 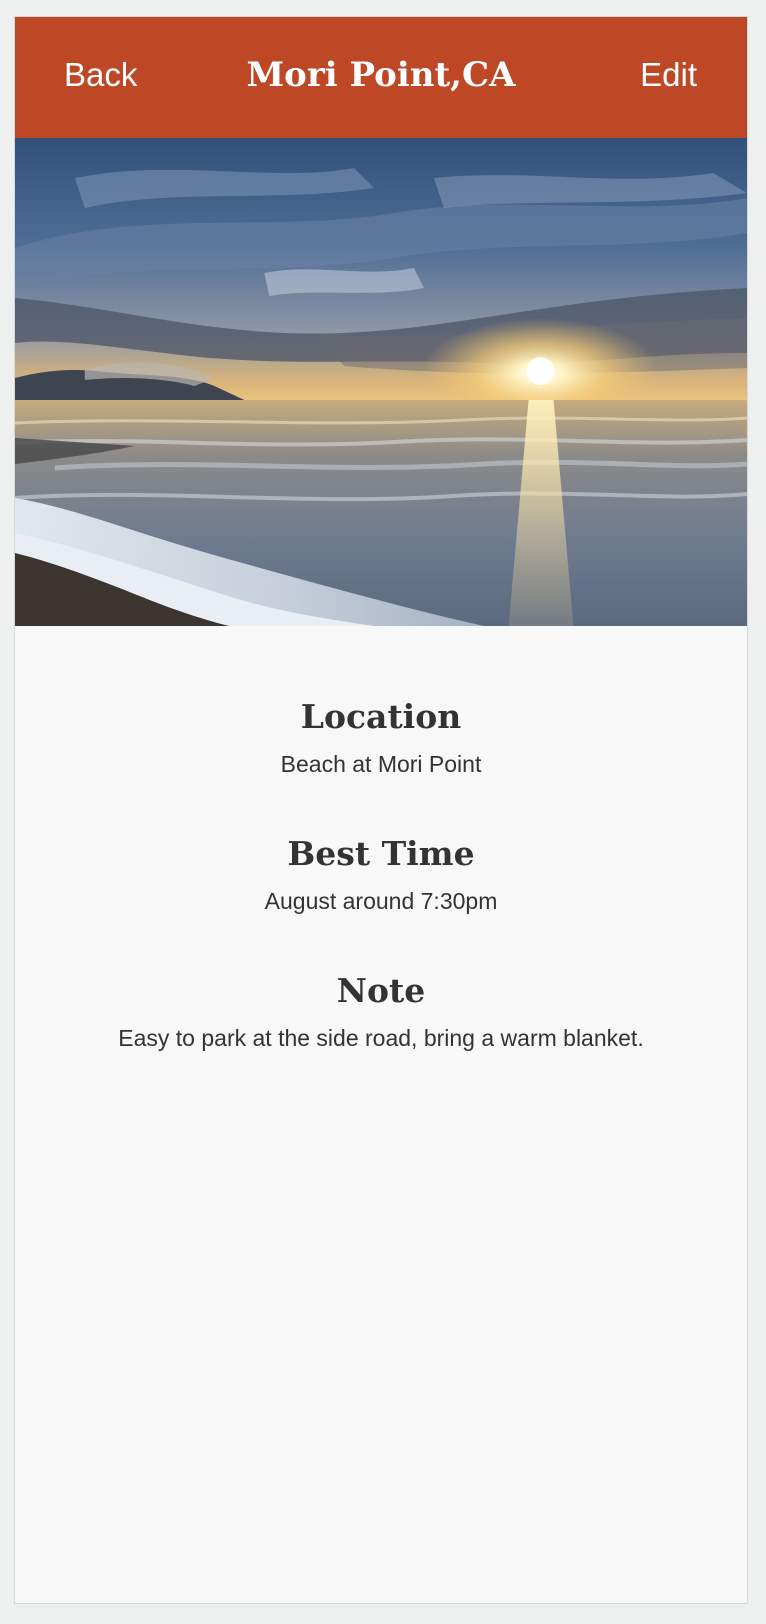 I want to click on best-time-value: August around 7:30pm, so click(x=381, y=901).